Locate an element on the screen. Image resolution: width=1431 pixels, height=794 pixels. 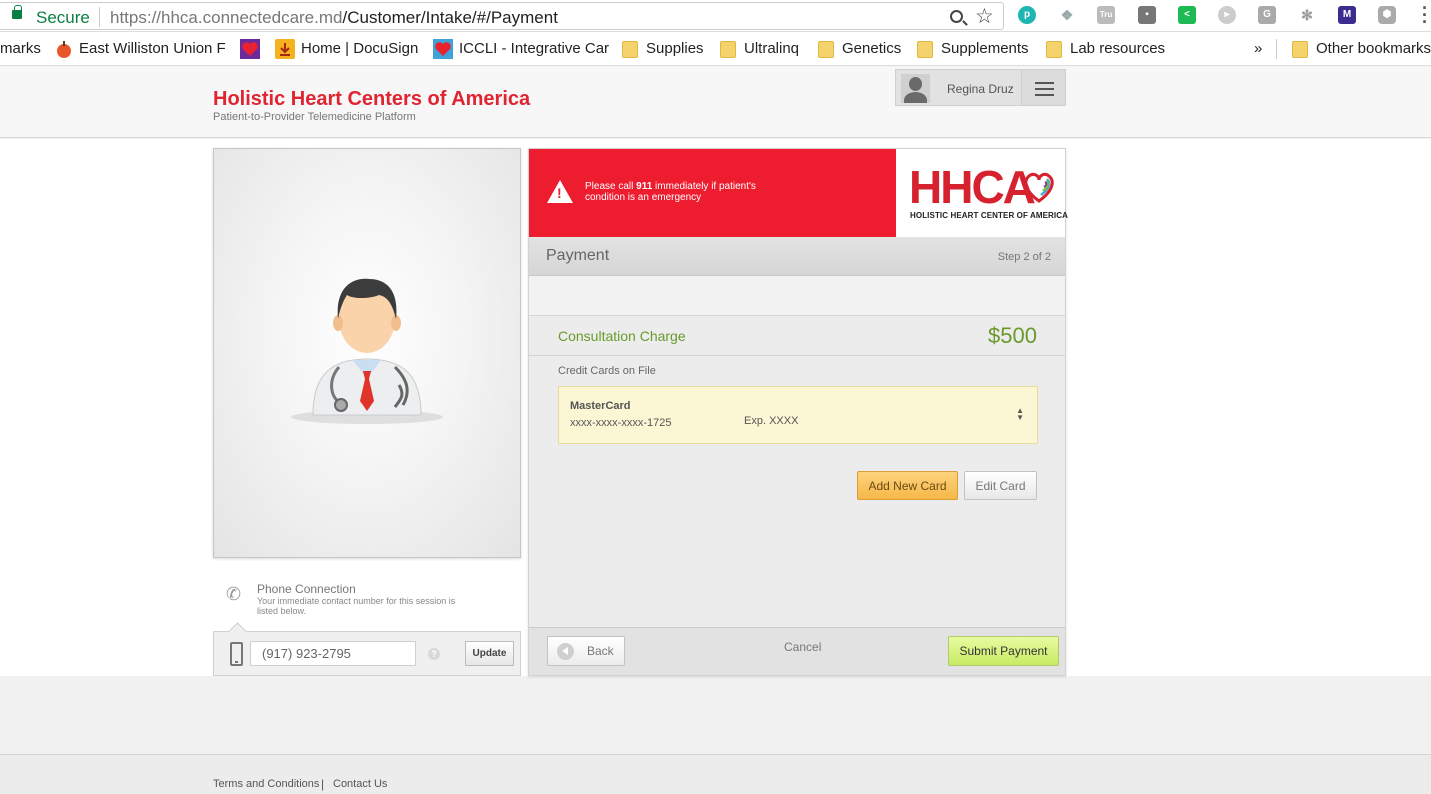
bookmark-docusign: Home | DocuSign is located at coordinates (359, 48).